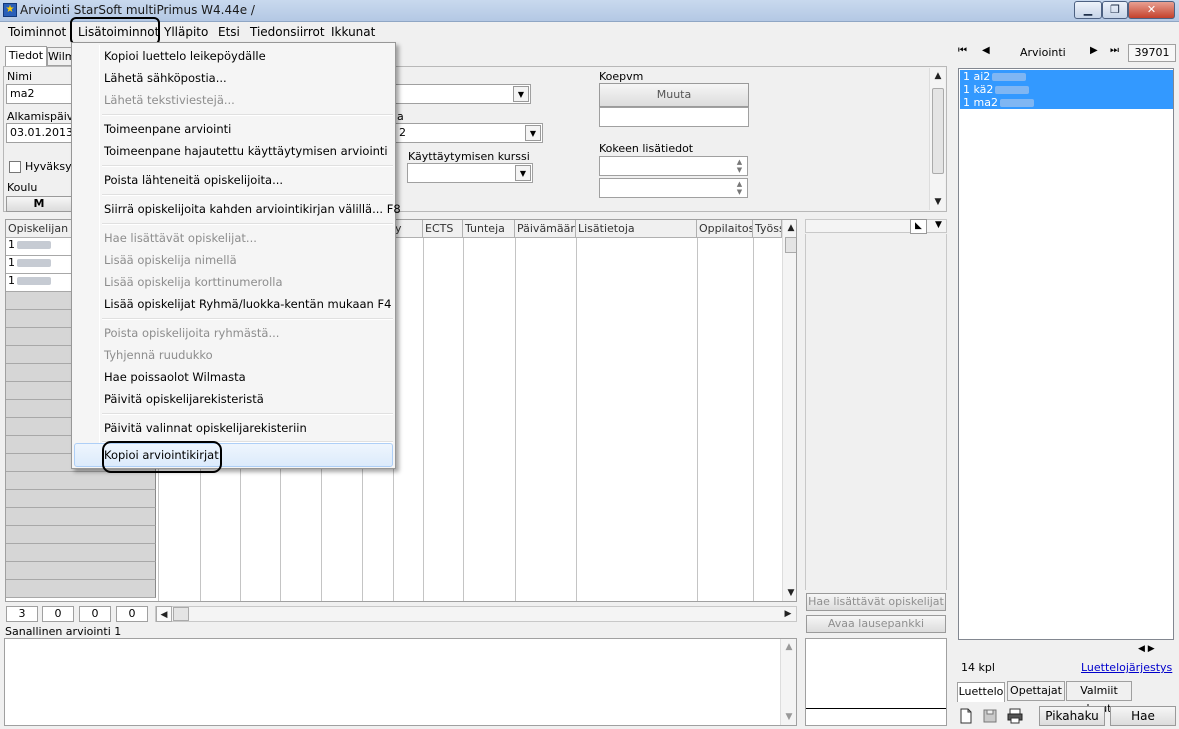 Image resolution: width=1179 pixels, height=729 pixels. I want to click on grid-header-lisatietoja: Lisätietoja, so click(636, 229).